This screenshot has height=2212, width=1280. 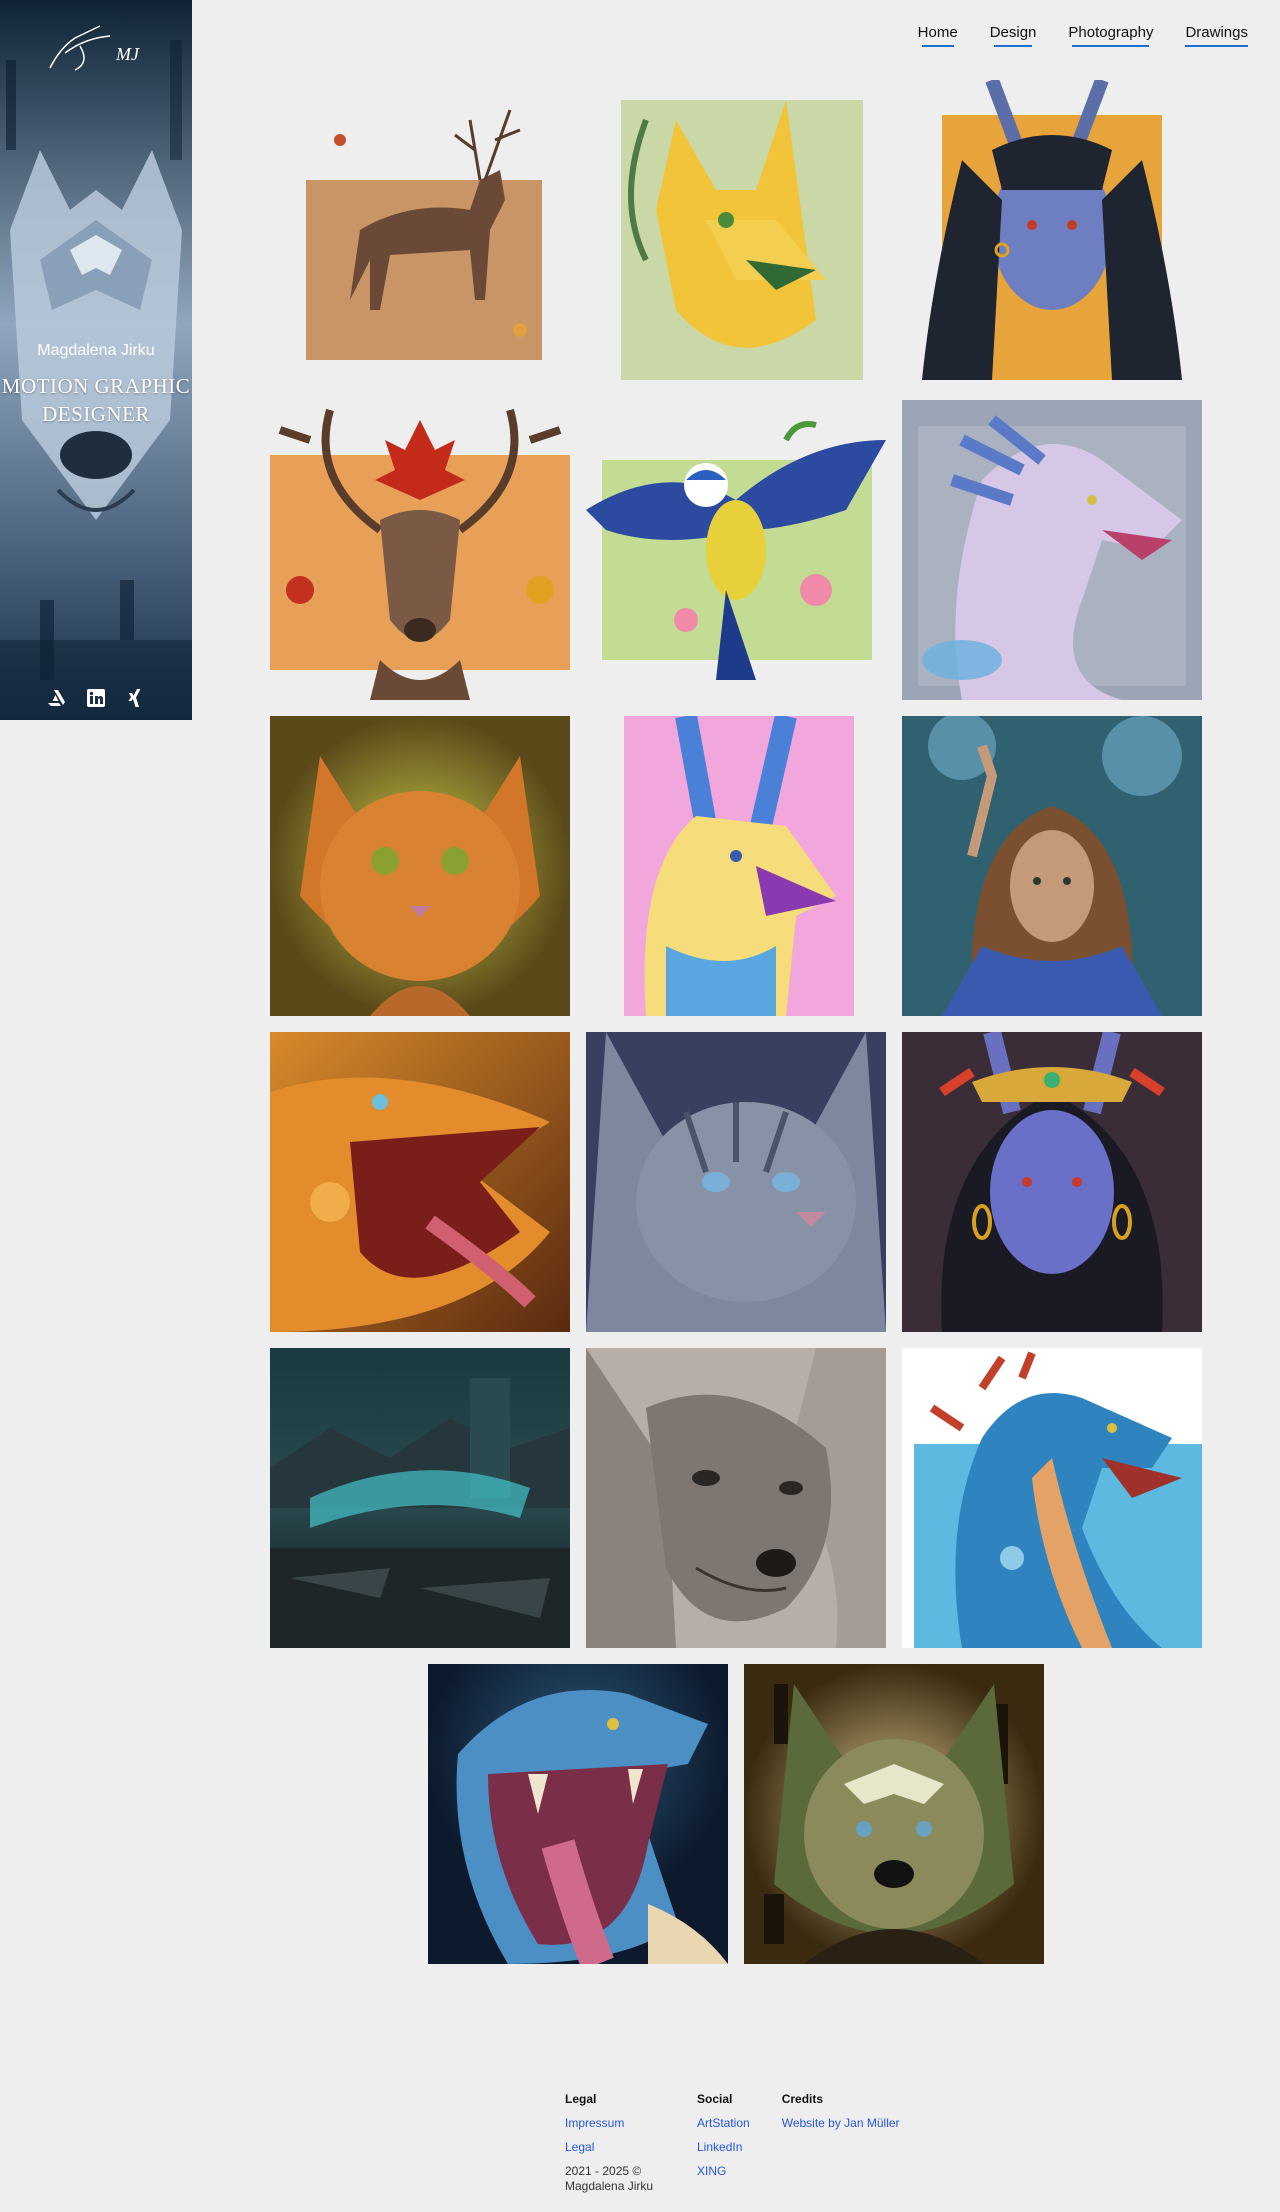 What do you see at coordinates (127, 54) in the screenshot?
I see `logo-initials: MJ` at bounding box center [127, 54].